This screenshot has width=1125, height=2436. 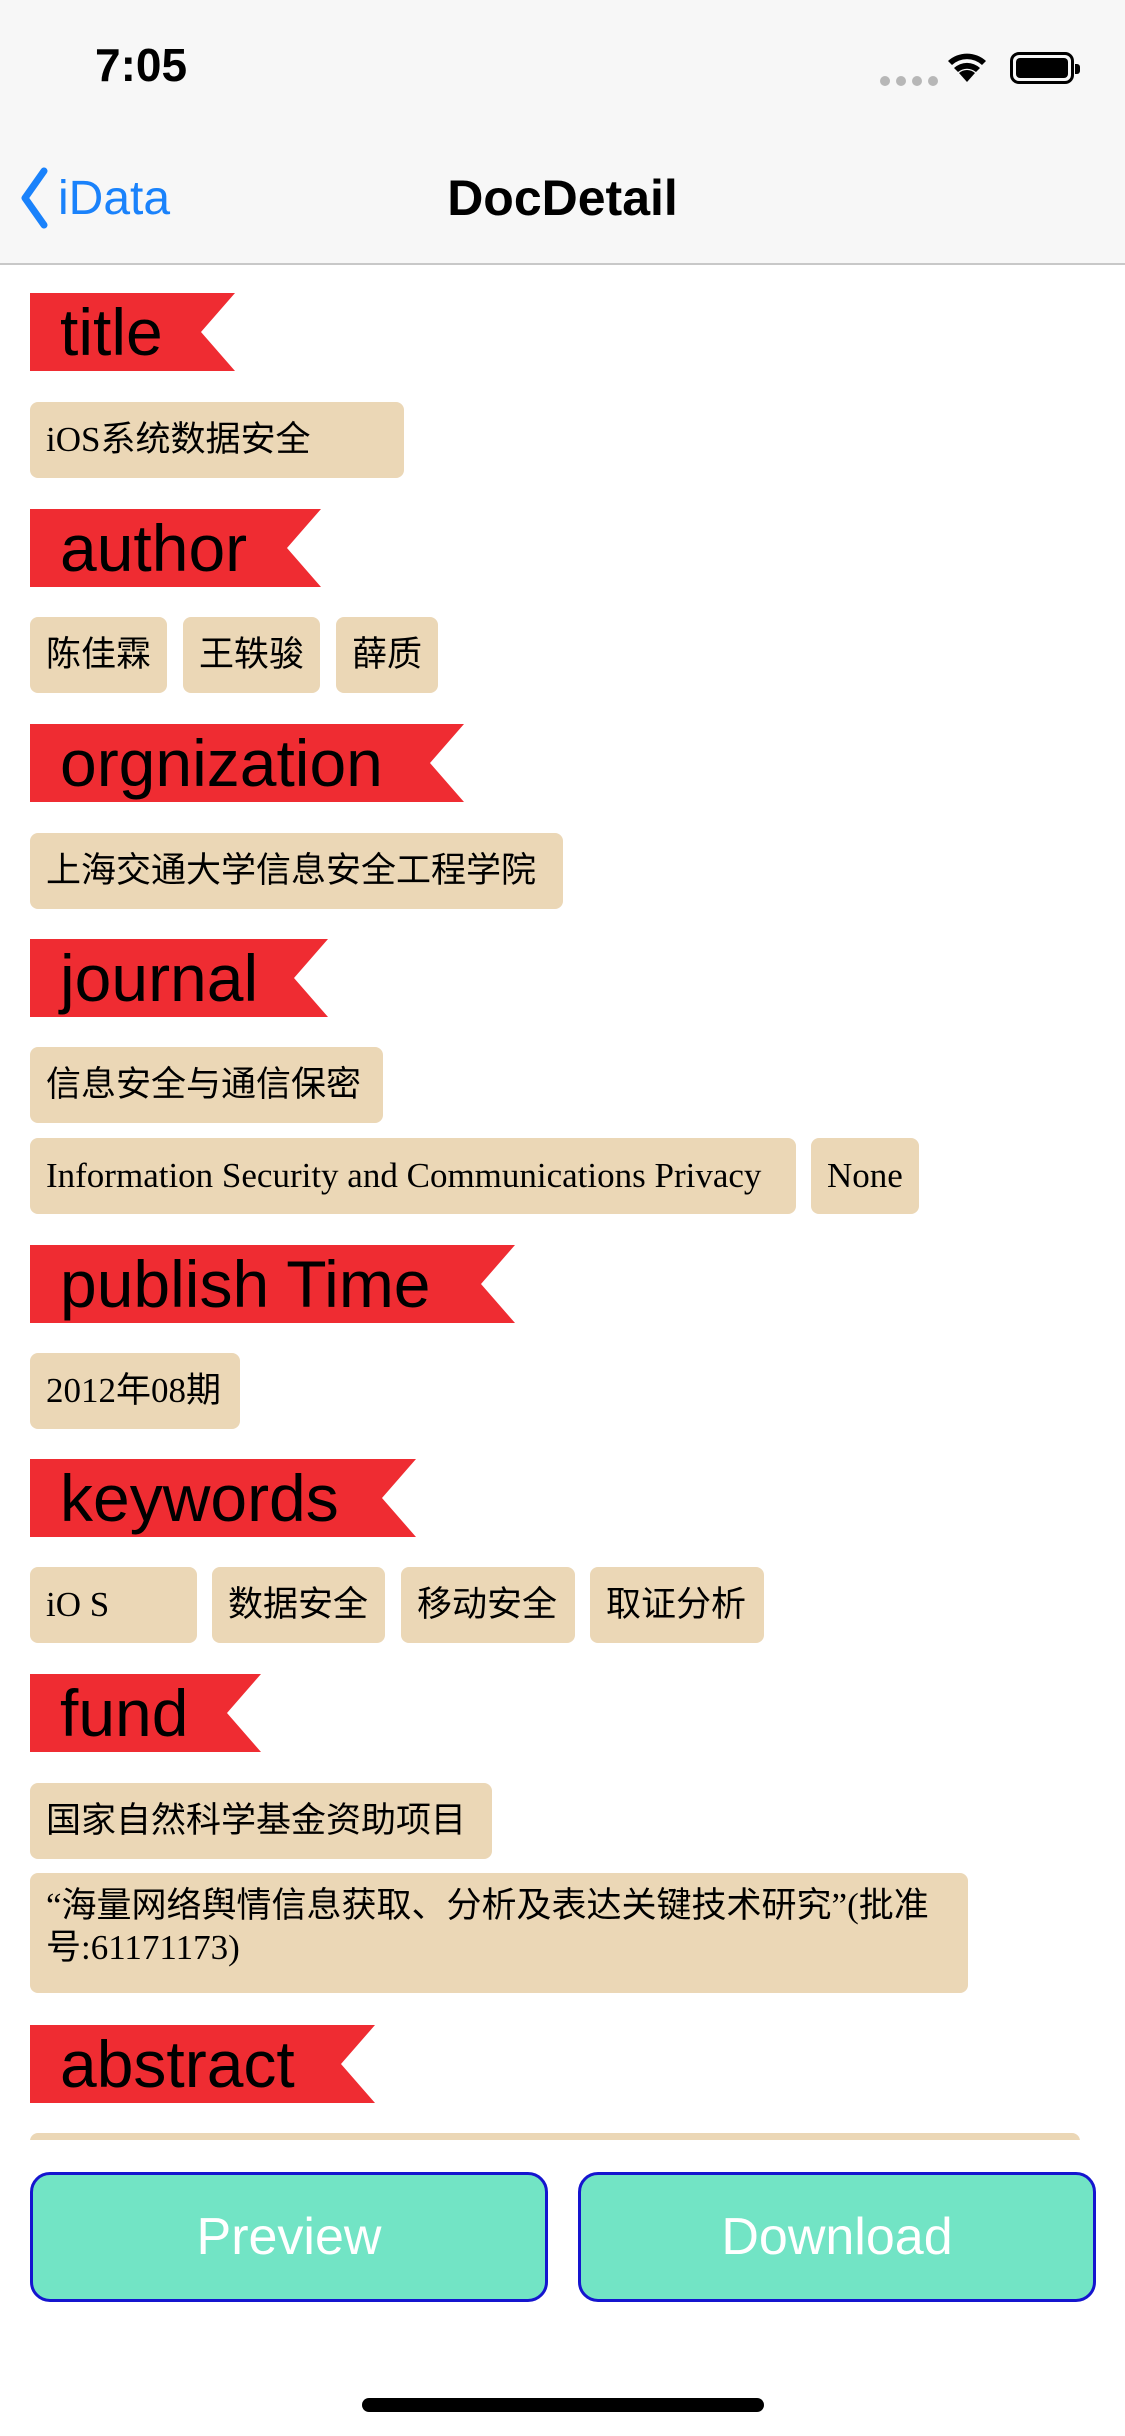 What do you see at coordinates (865, 1176) in the screenshot?
I see `journal-extra-value: None` at bounding box center [865, 1176].